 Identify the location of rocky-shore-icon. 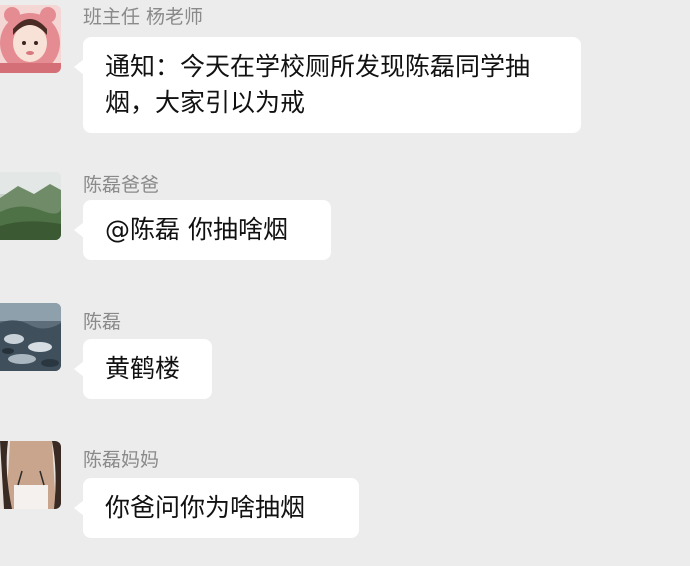
(30, 337).